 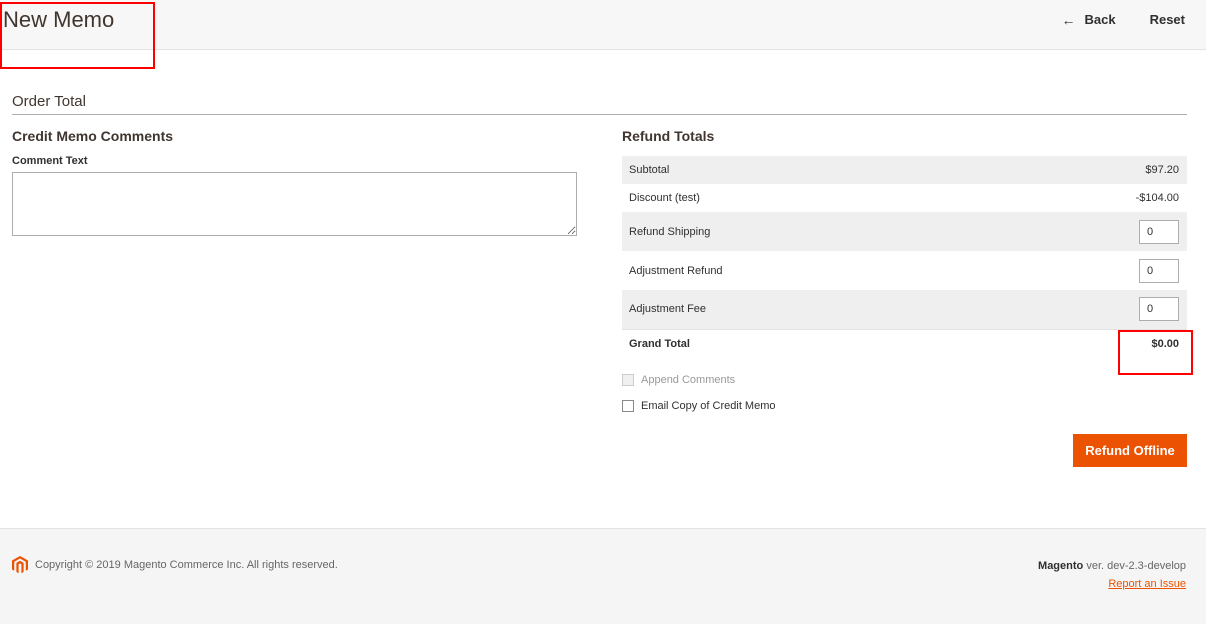 I want to click on magento-logo-icon, so click(x=20, y=565).